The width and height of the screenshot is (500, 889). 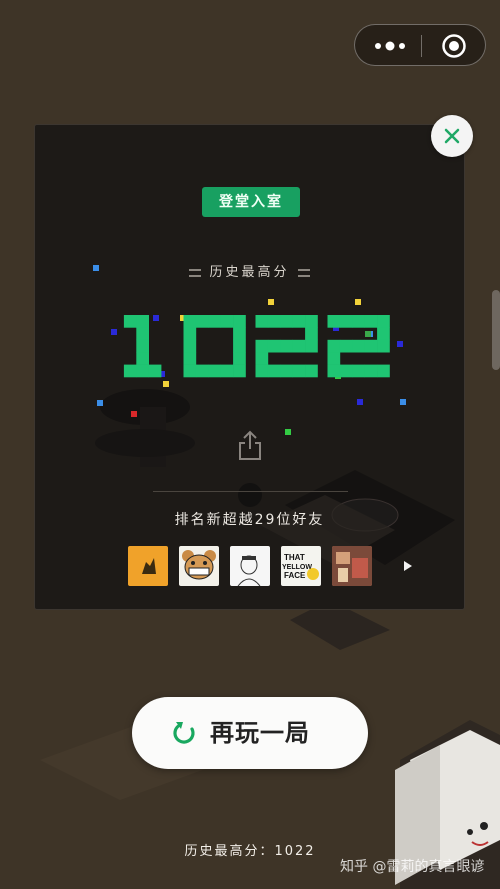 I want to click on share-icon, so click(x=250, y=445).